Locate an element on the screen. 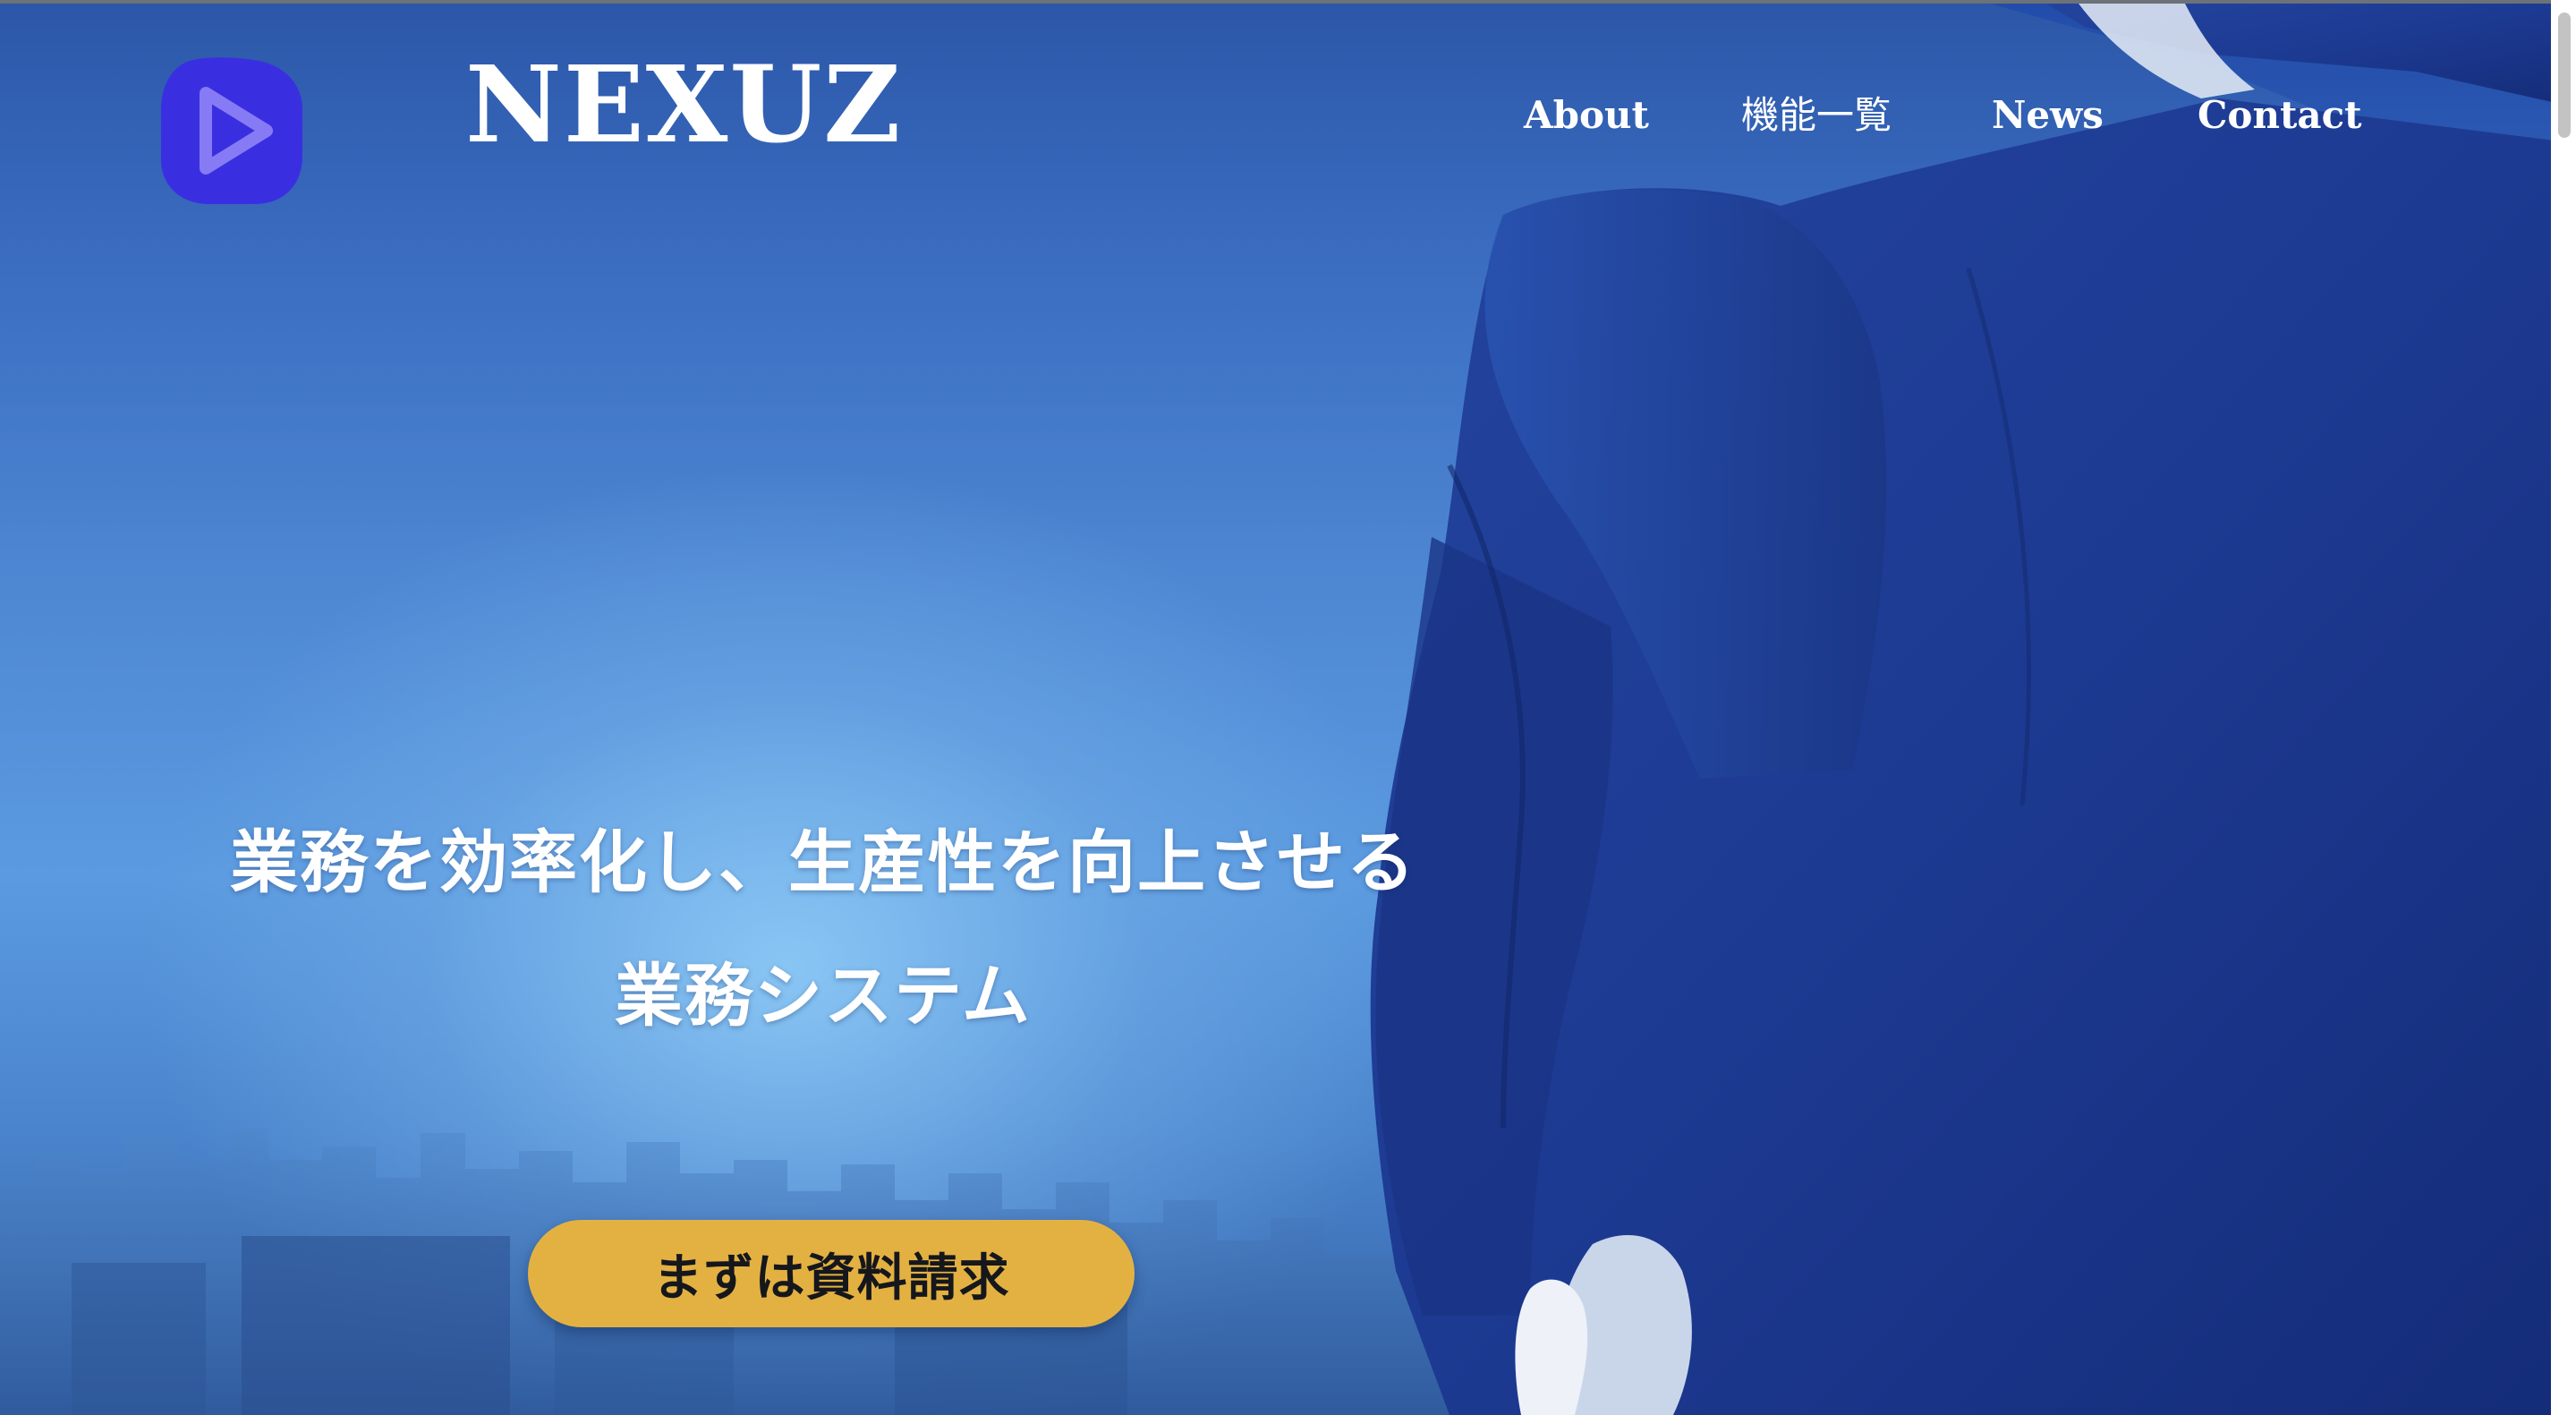 The width and height of the screenshot is (2576, 1415). nav-features: 機能一覧 is located at coordinates (1816, 115).